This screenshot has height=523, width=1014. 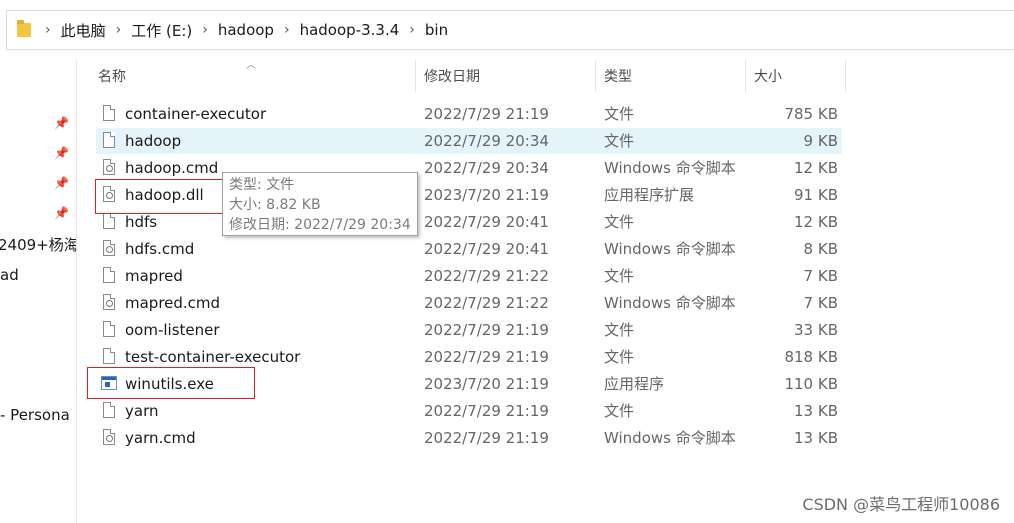 I want to click on column-header-size-label: 大小, so click(x=768, y=77).